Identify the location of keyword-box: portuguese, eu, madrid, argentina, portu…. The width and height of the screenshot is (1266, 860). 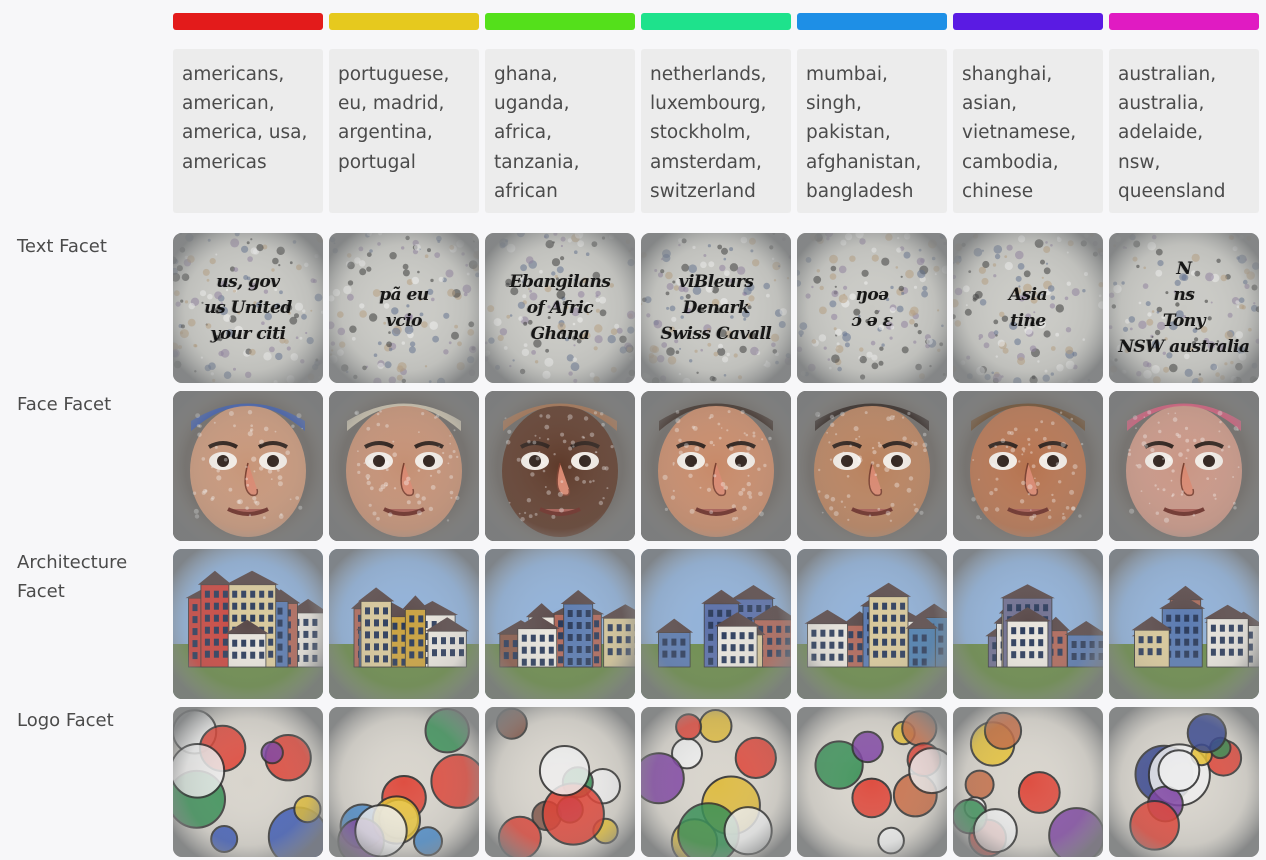
(404, 131).